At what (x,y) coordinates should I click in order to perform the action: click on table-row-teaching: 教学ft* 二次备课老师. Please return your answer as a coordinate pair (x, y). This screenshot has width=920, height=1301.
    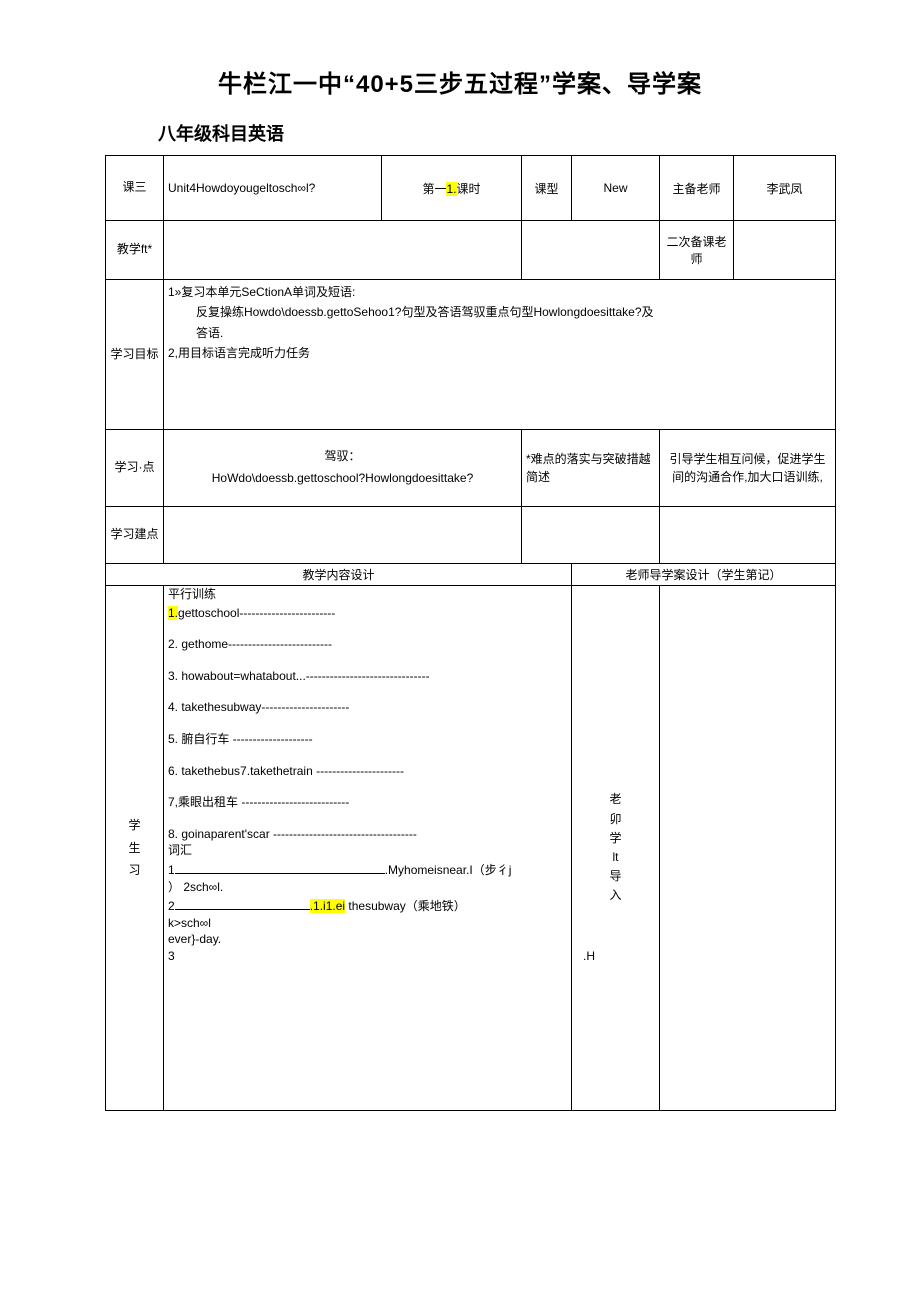
    Looking at the image, I should click on (470, 250).